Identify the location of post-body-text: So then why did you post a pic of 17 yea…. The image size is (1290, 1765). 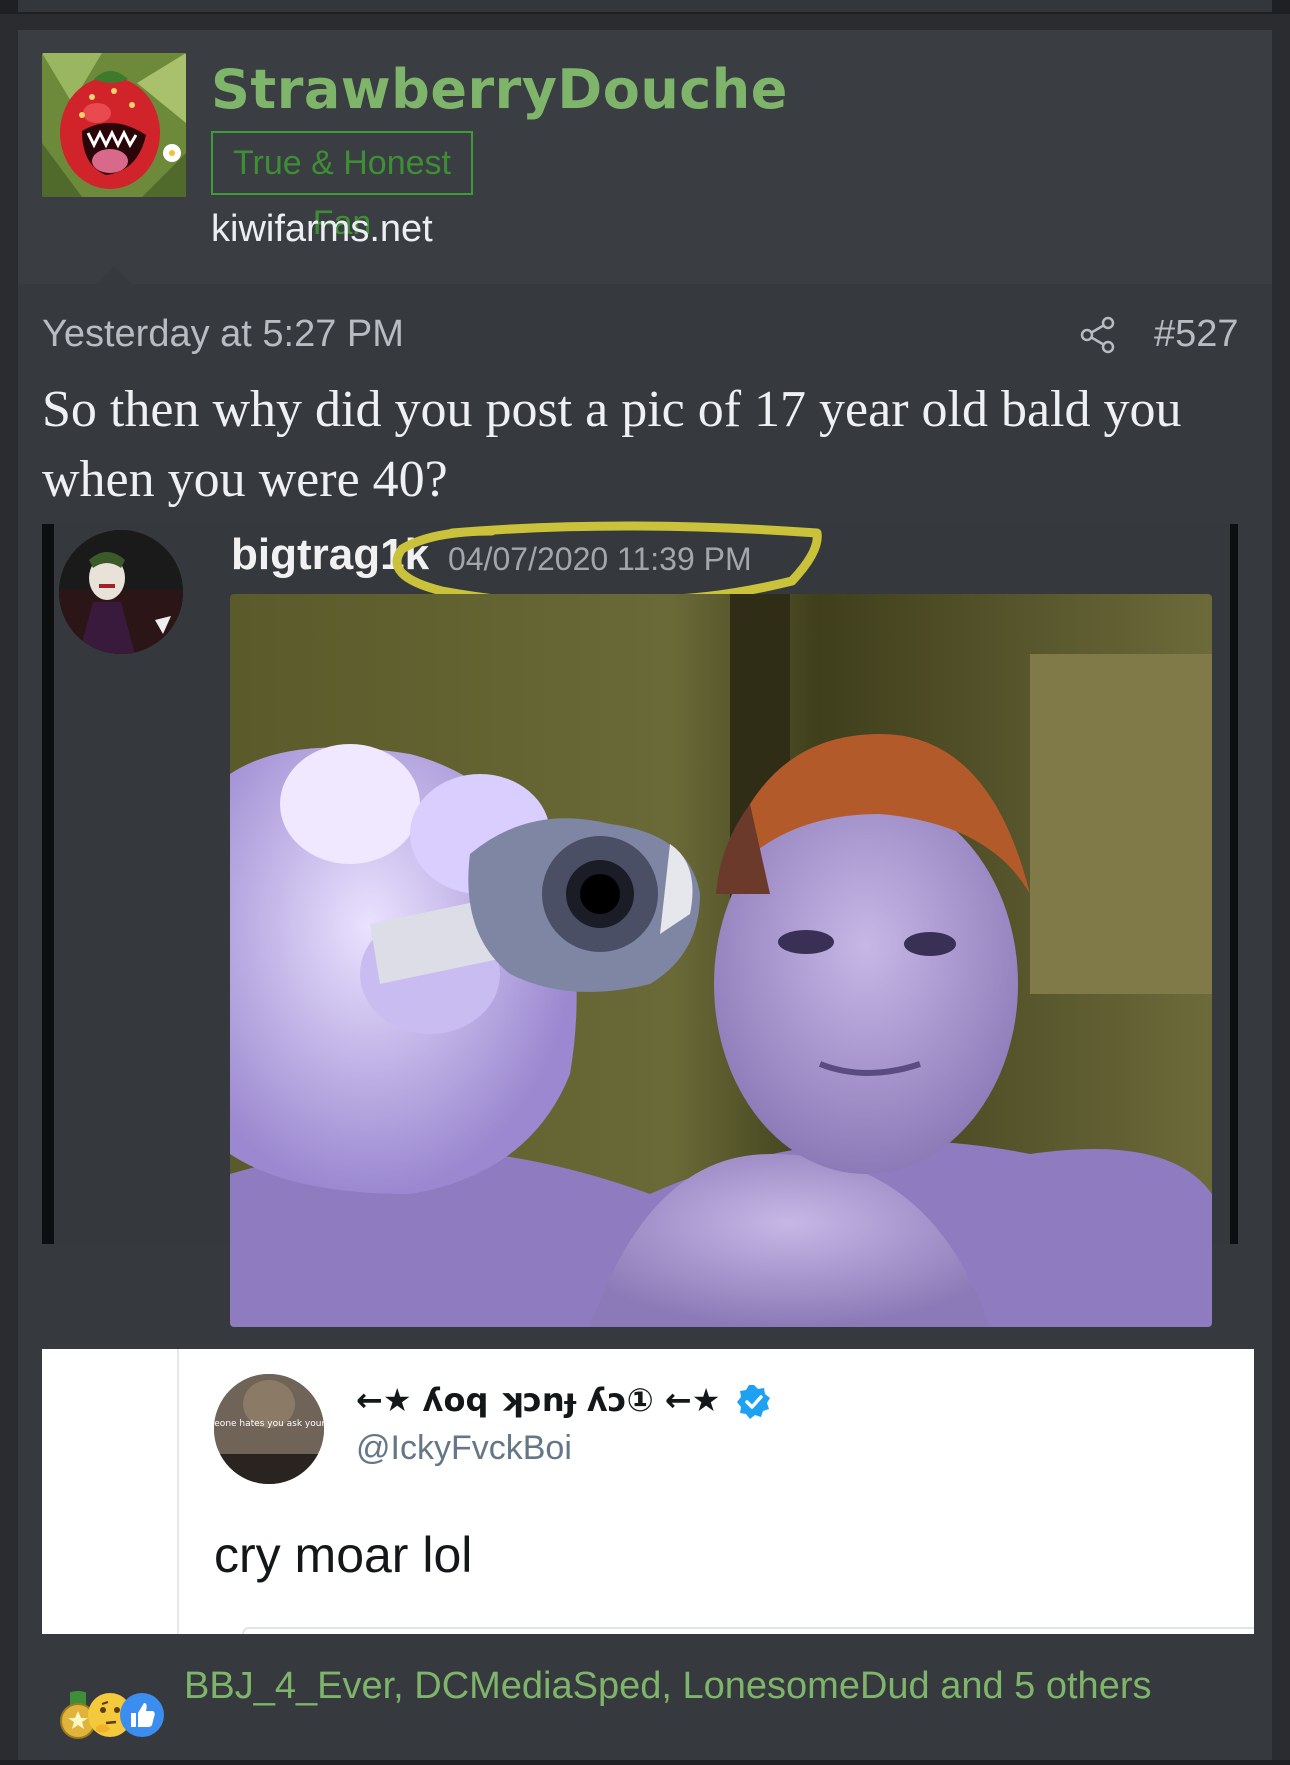
(612, 444).